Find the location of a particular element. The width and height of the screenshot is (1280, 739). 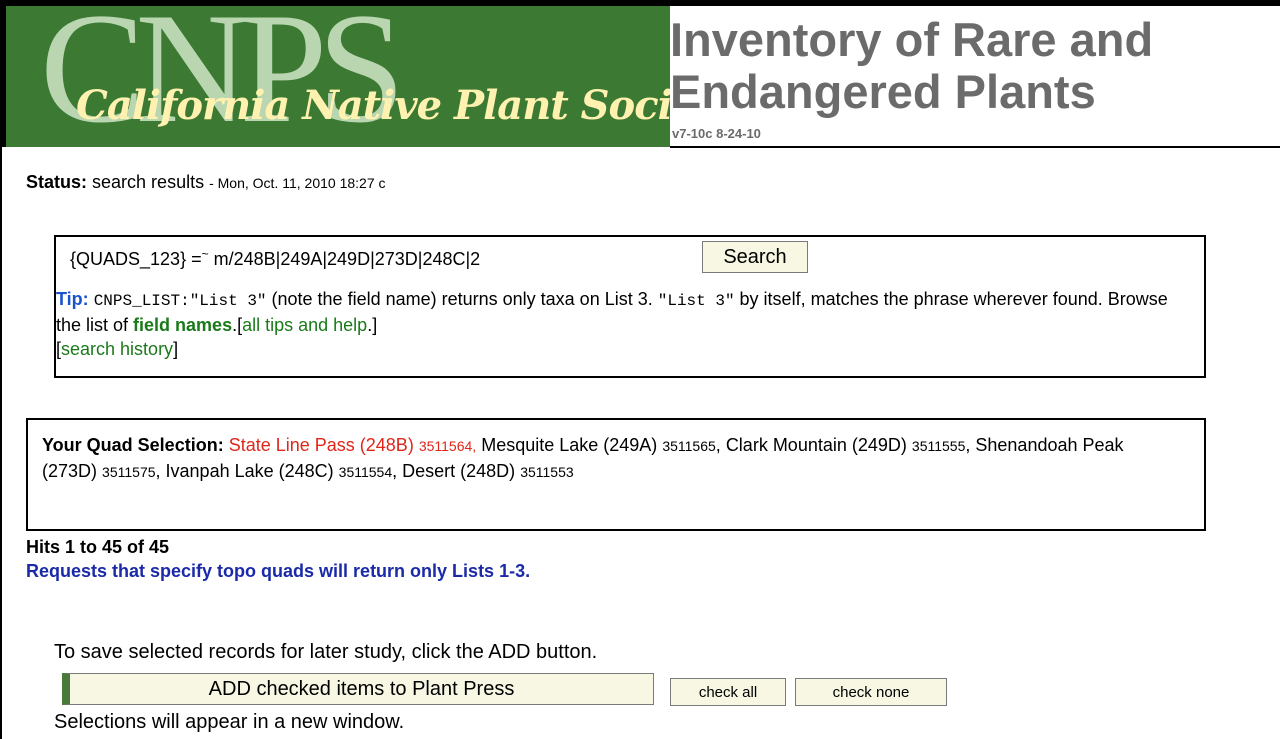

page-title: Inventory of Rare and Endangered Plants is located at coordinates (912, 65).